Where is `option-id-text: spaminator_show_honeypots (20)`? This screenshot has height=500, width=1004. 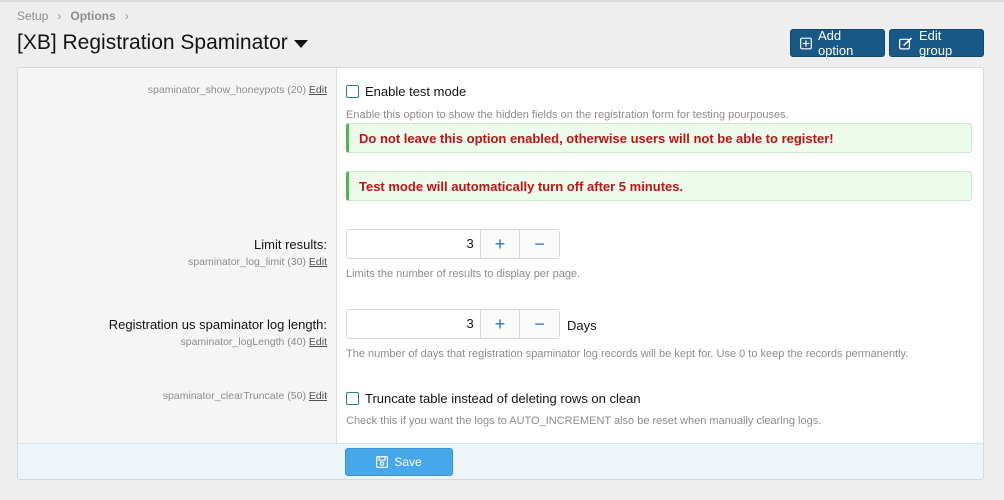 option-id-text: spaminator_show_honeypots (20) is located at coordinates (226, 90).